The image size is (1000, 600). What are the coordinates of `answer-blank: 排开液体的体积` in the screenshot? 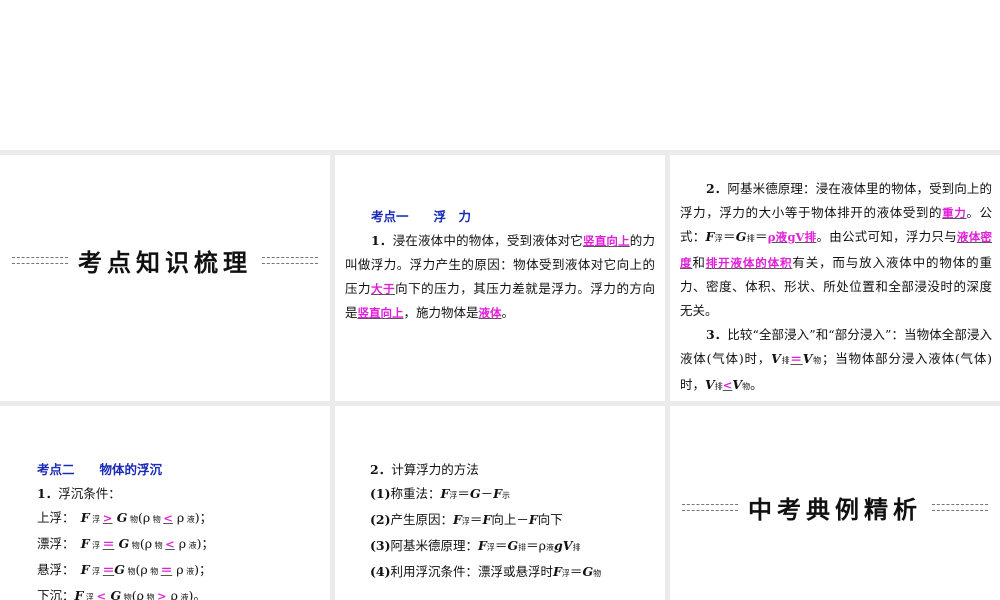 It's located at (749, 263).